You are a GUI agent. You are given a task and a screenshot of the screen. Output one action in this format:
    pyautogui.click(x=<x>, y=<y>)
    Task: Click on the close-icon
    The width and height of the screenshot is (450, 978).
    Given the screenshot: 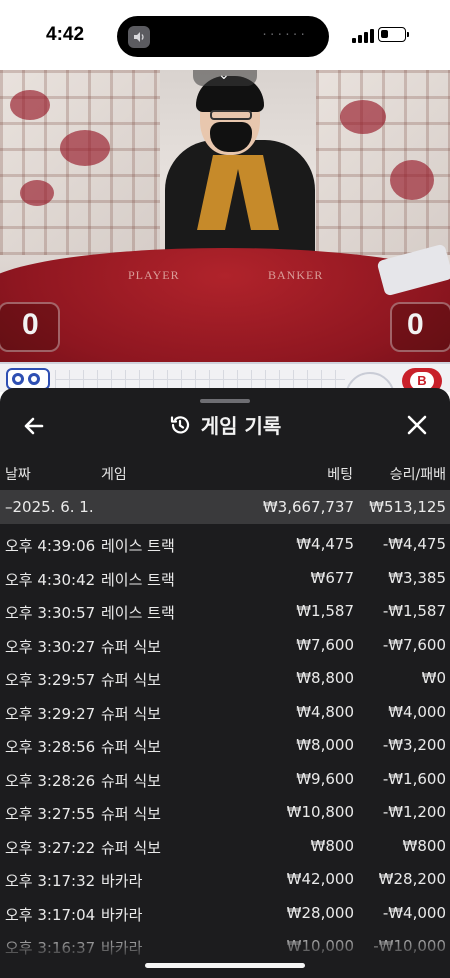 What is the action you would take?
    pyautogui.click(x=417, y=425)
    